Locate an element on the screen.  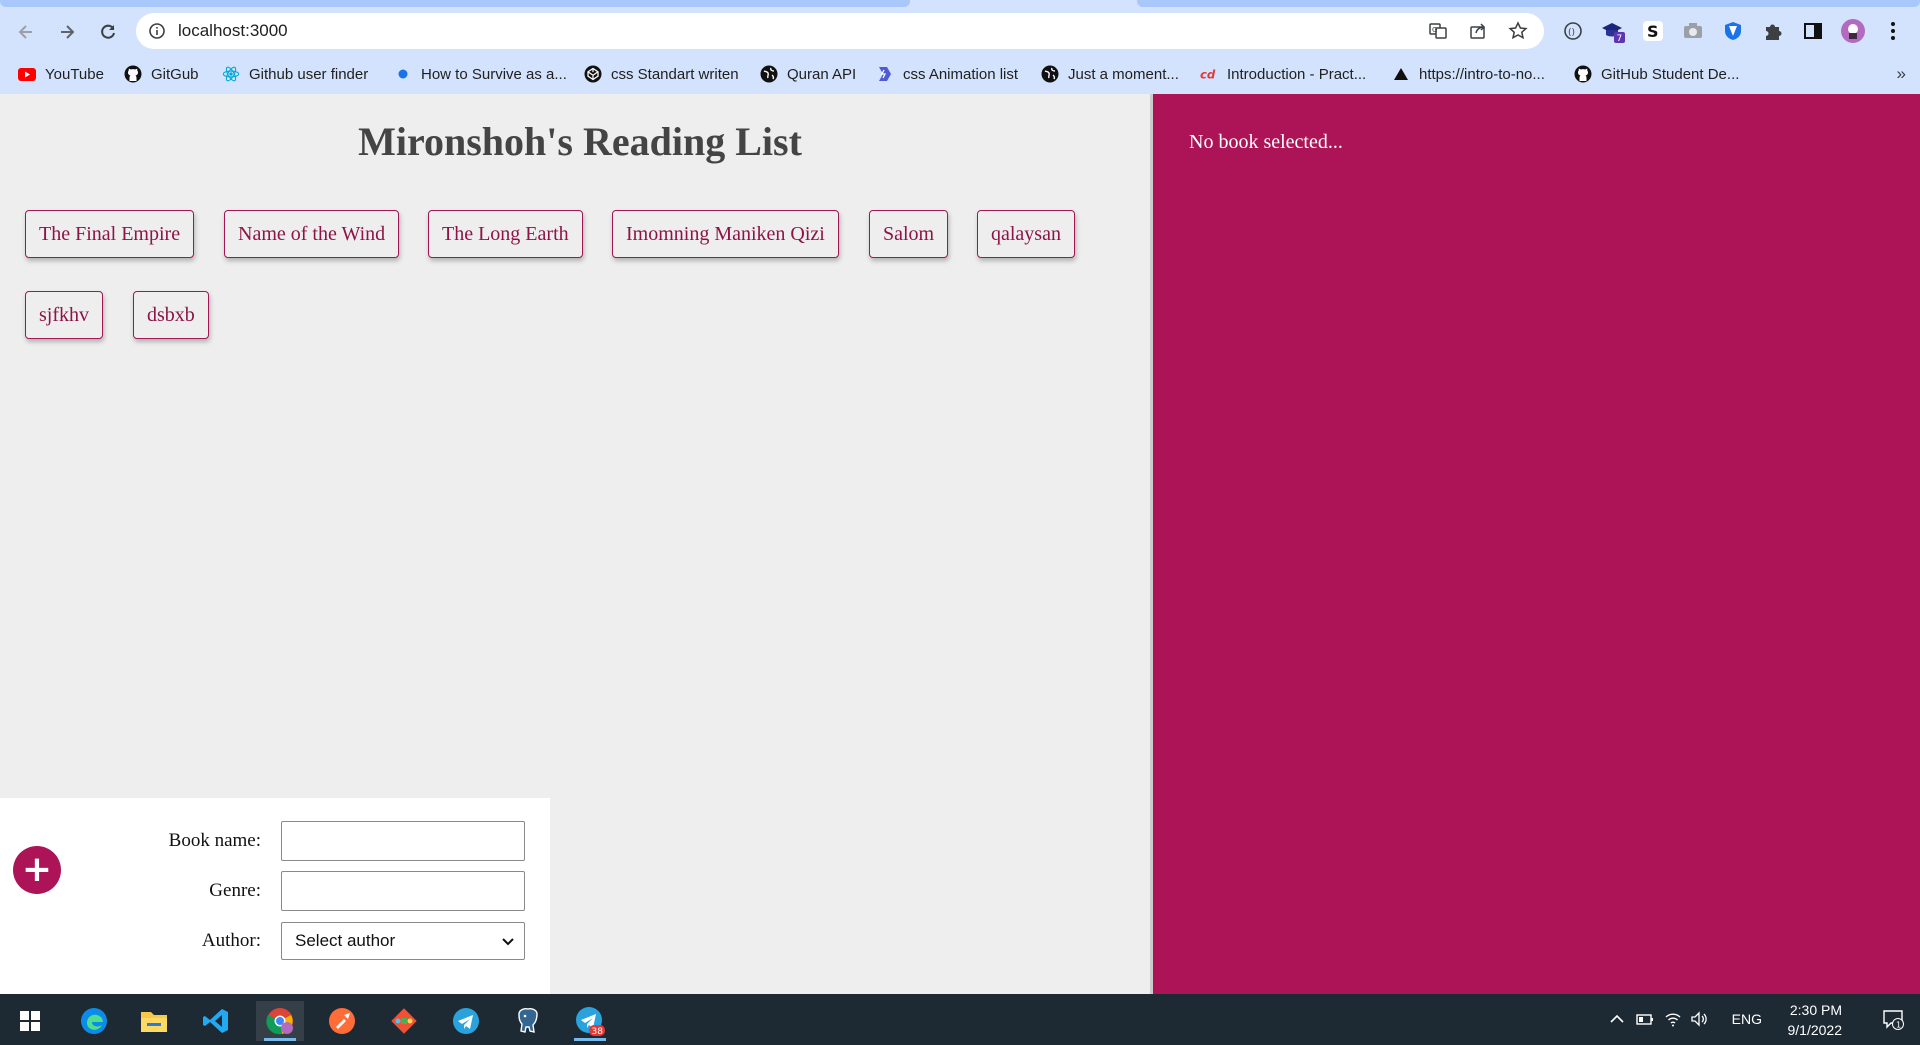
taskbar-telegram-2: 38 is located at coordinates (590, 1021).